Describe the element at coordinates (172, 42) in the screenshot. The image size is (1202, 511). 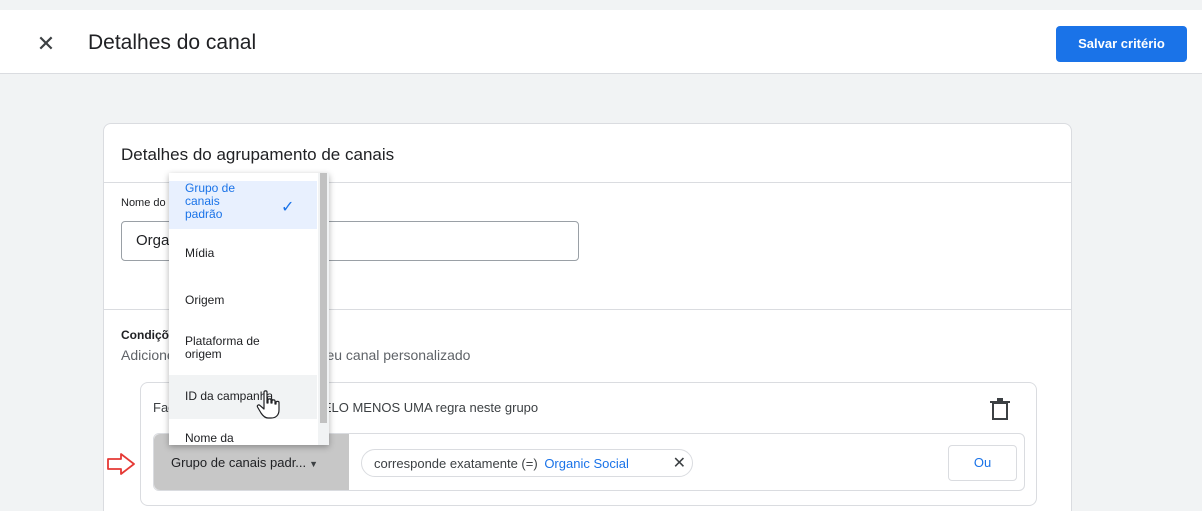
I see `page-title: Detalhes do canal` at that location.